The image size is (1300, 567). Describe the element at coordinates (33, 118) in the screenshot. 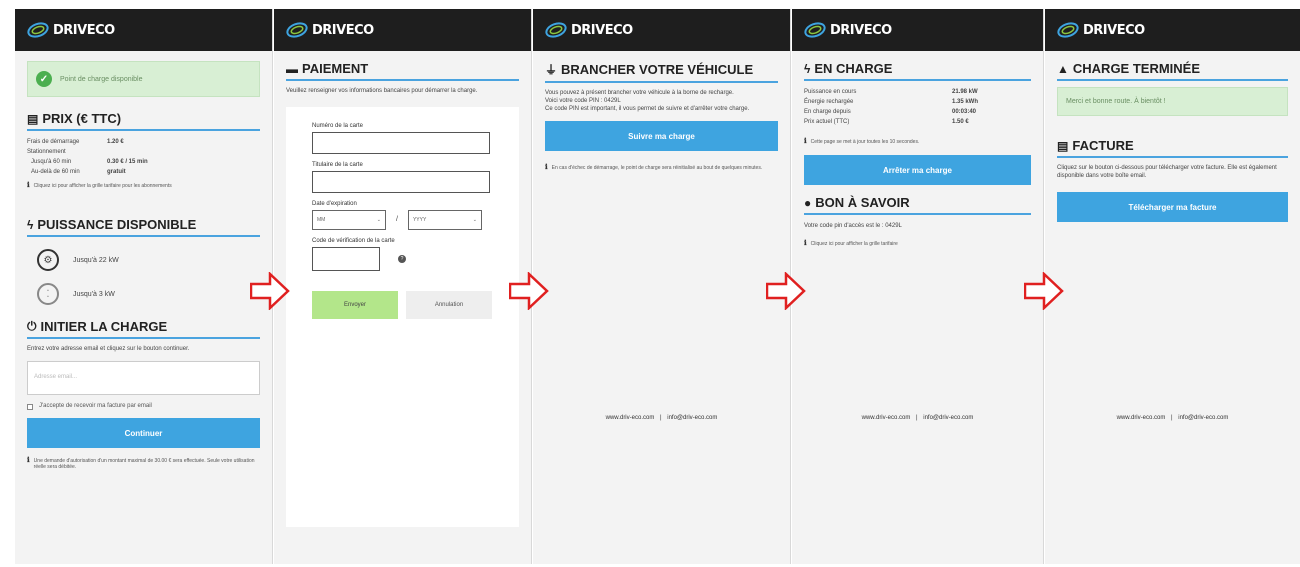

I see `price-icon: ▤` at that location.